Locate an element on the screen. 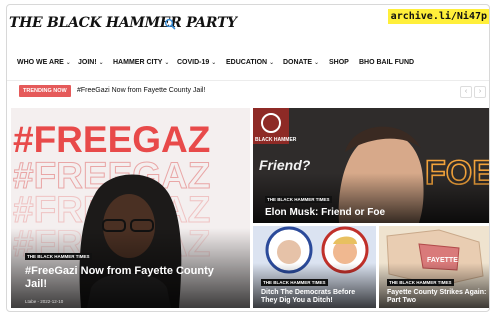  nav-item-join: JOIN! ⌄ is located at coordinates (91, 62).